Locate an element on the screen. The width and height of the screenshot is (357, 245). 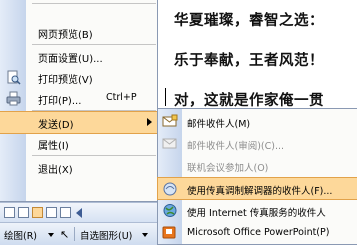
menu-item-label: 打印预览(V) is located at coordinates (65, 80).